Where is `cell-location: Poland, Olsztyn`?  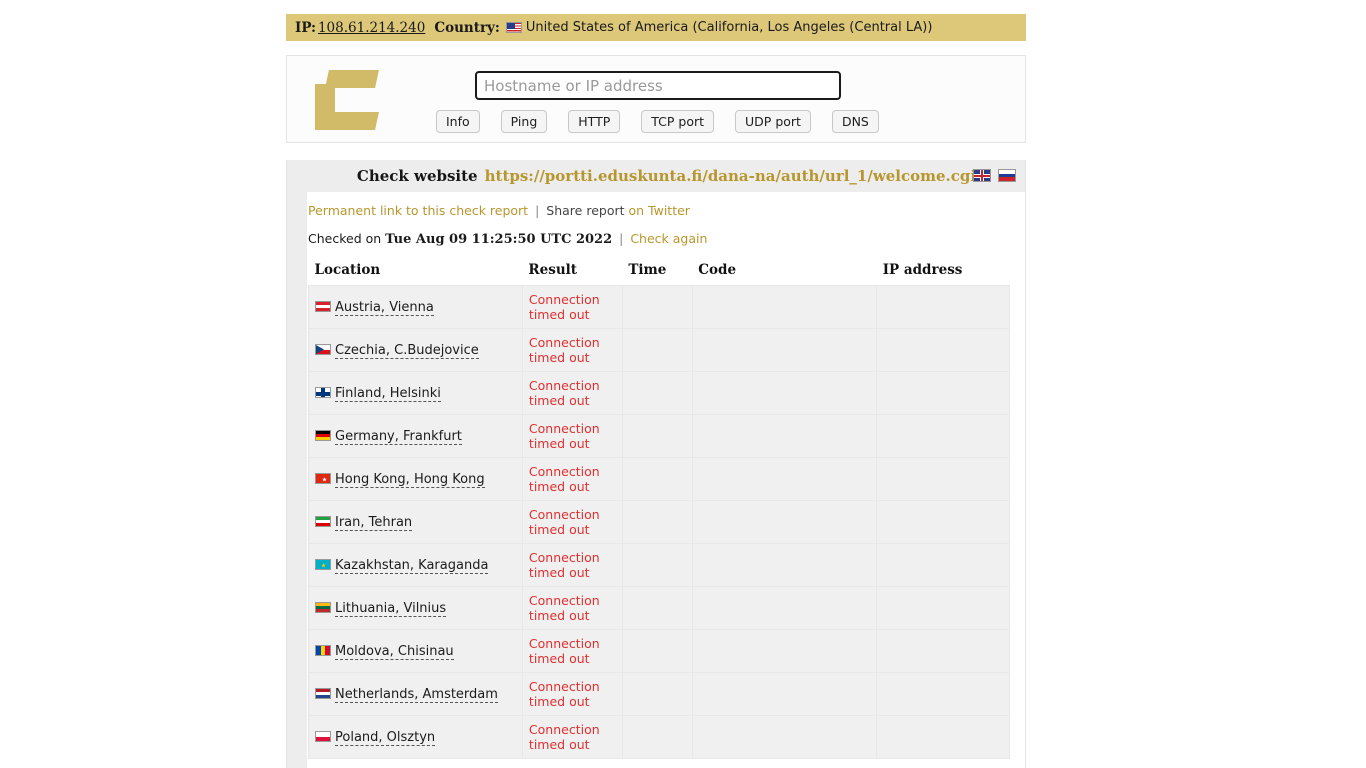
cell-location: Poland, Olsztyn is located at coordinates (415, 737).